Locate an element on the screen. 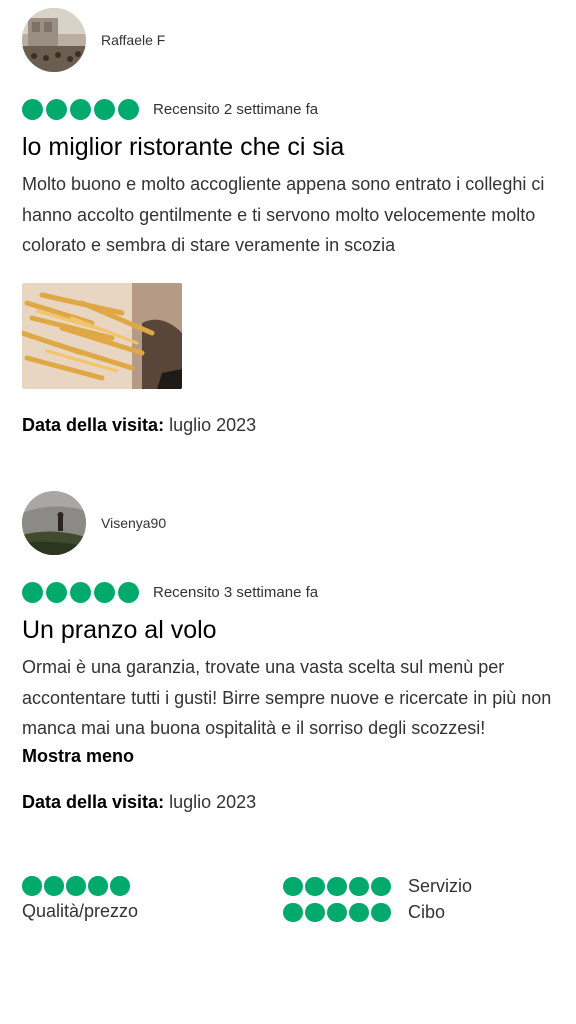 Image resolution: width=576 pixels, height=1024 pixels. rating-line: Recensito 2 settimane fa is located at coordinates (292, 109).